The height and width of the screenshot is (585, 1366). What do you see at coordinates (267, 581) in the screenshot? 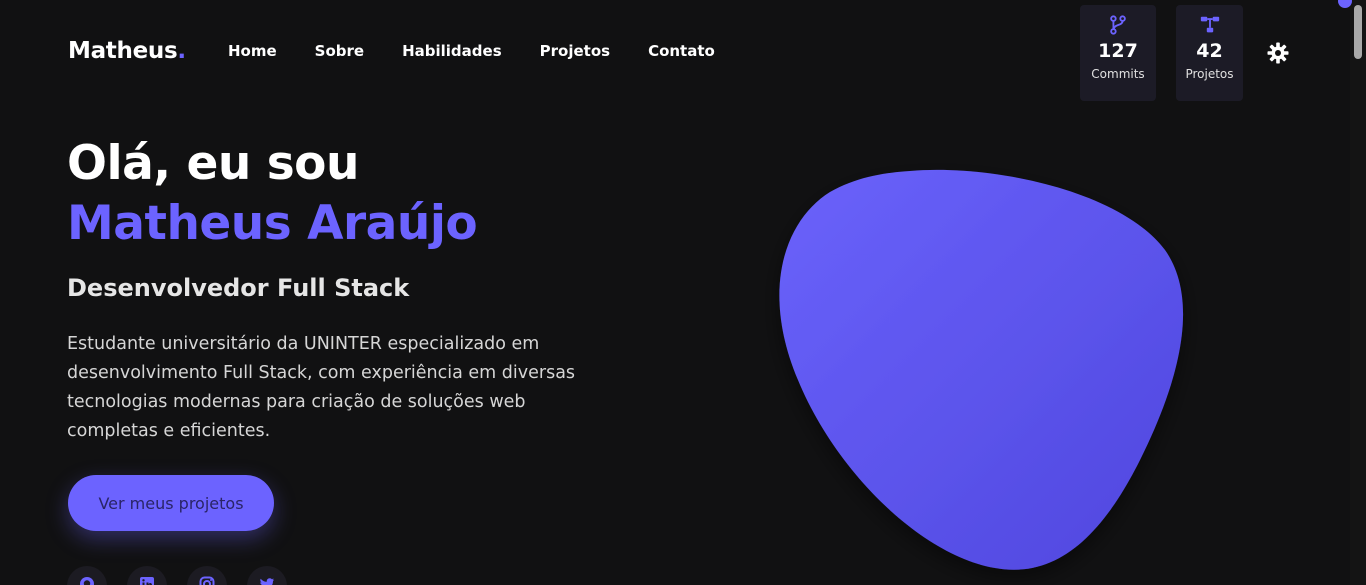
I see `twitter-icon` at bounding box center [267, 581].